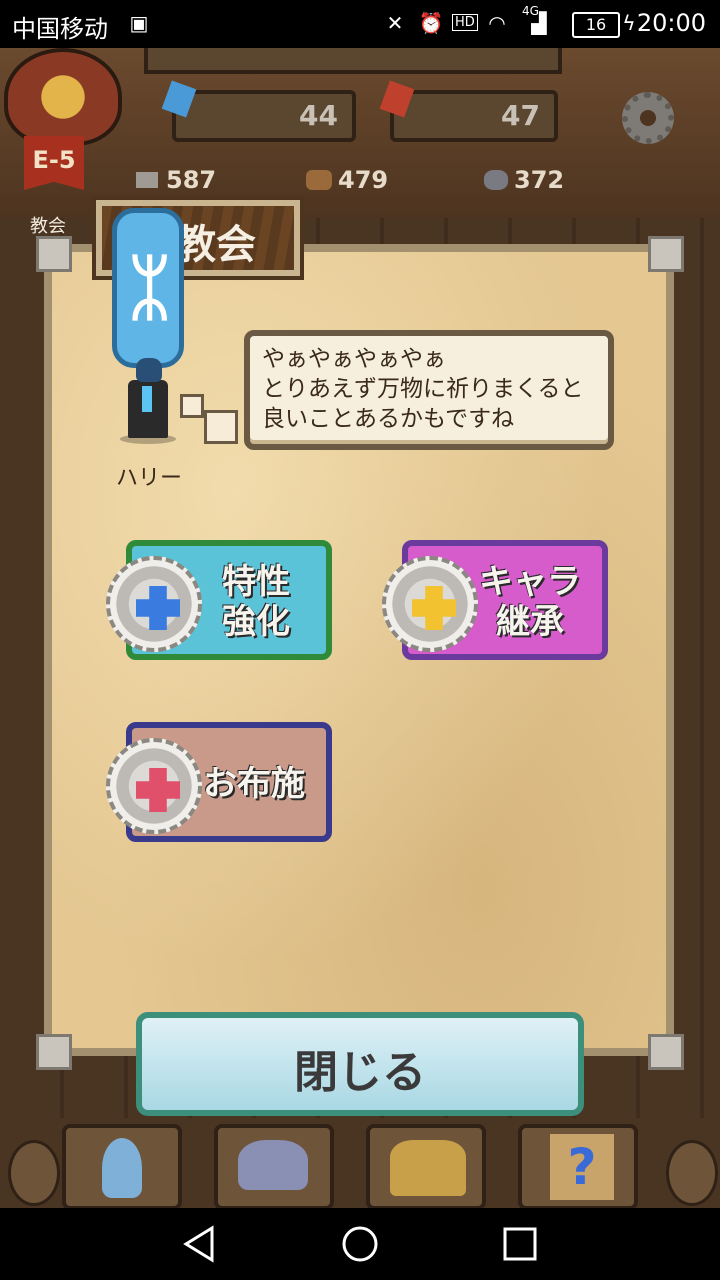  I want to click on recent-apps-icon, so click(520, 1244).